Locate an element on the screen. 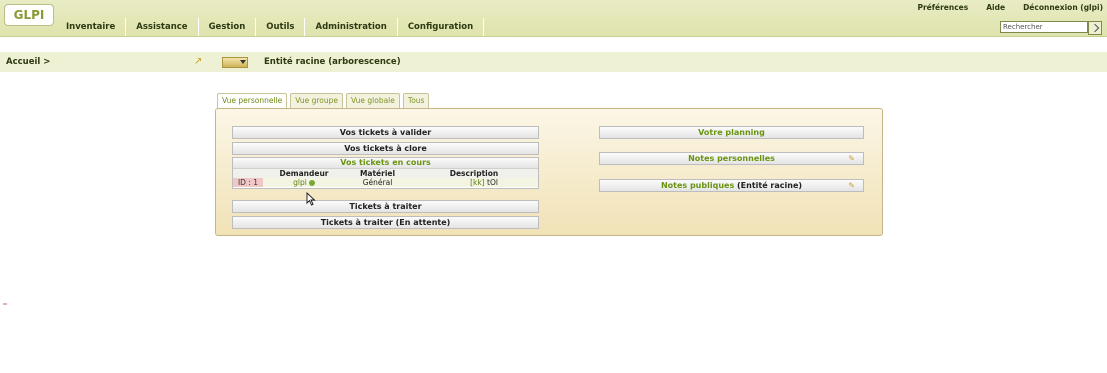  table-header-row: Demandeur Matériel Description is located at coordinates (385, 173).